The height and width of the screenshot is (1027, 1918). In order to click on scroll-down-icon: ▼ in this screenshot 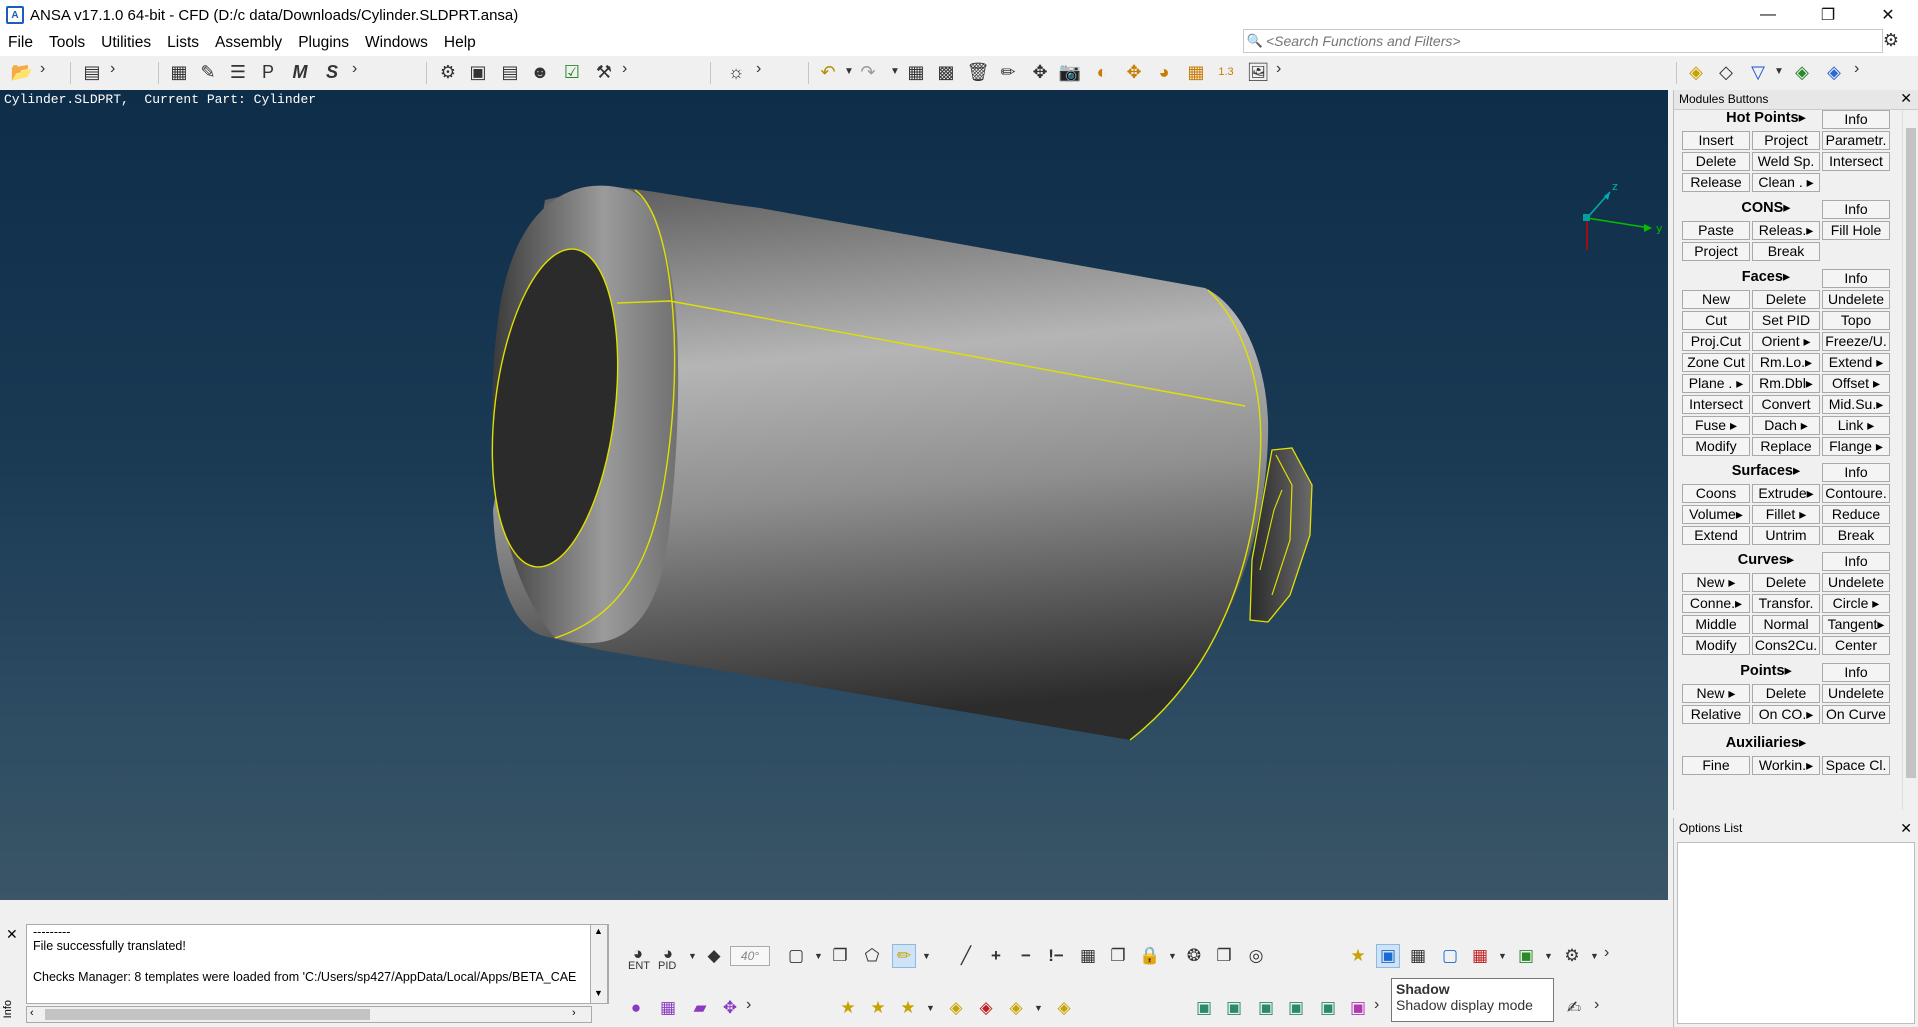, I will do `click(598, 993)`.